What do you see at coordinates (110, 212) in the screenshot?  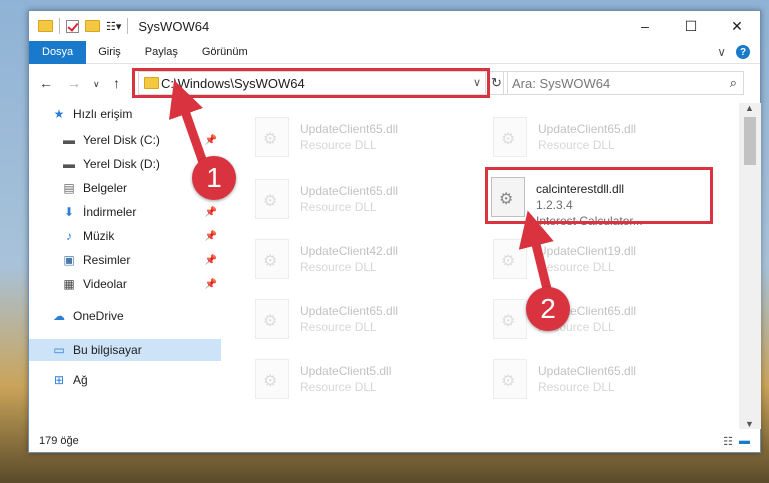 I see `sidebar-item-label: İndirmeler` at bounding box center [110, 212].